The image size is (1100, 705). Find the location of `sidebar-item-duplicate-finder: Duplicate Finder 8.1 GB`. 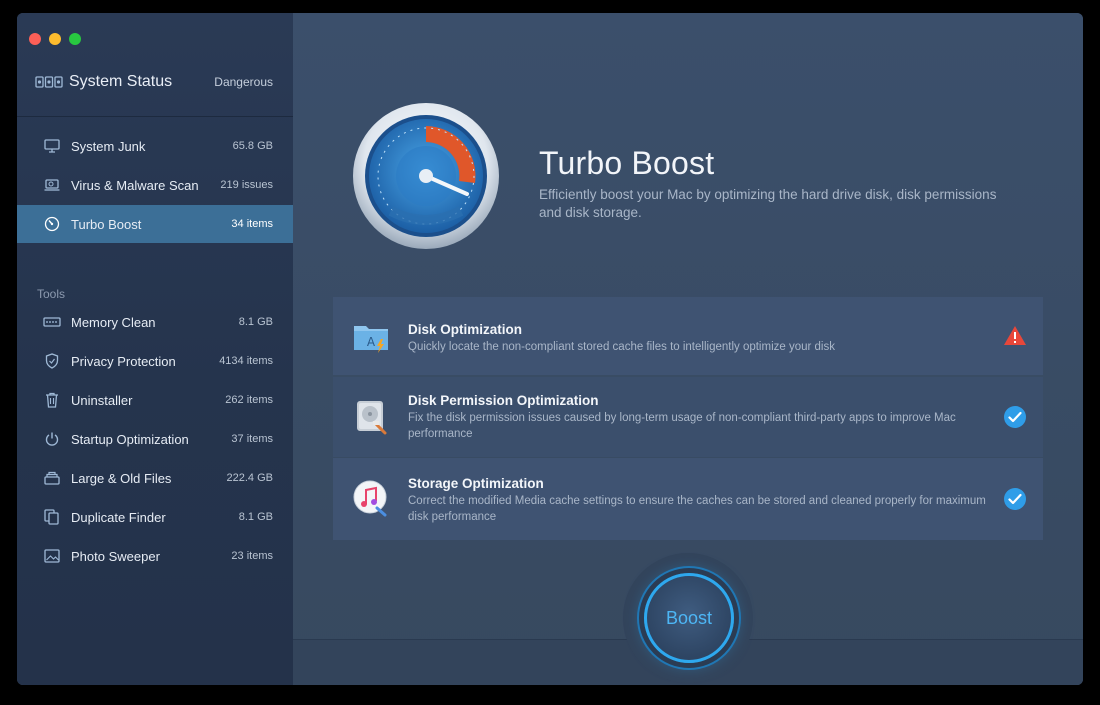

sidebar-item-duplicate-finder: Duplicate Finder 8.1 GB is located at coordinates (155, 517).